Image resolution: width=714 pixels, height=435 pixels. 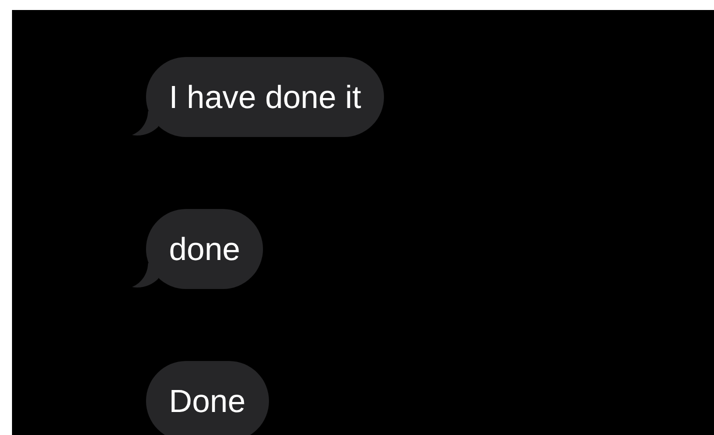 I want to click on message-bubble: I have done it, so click(x=265, y=97).